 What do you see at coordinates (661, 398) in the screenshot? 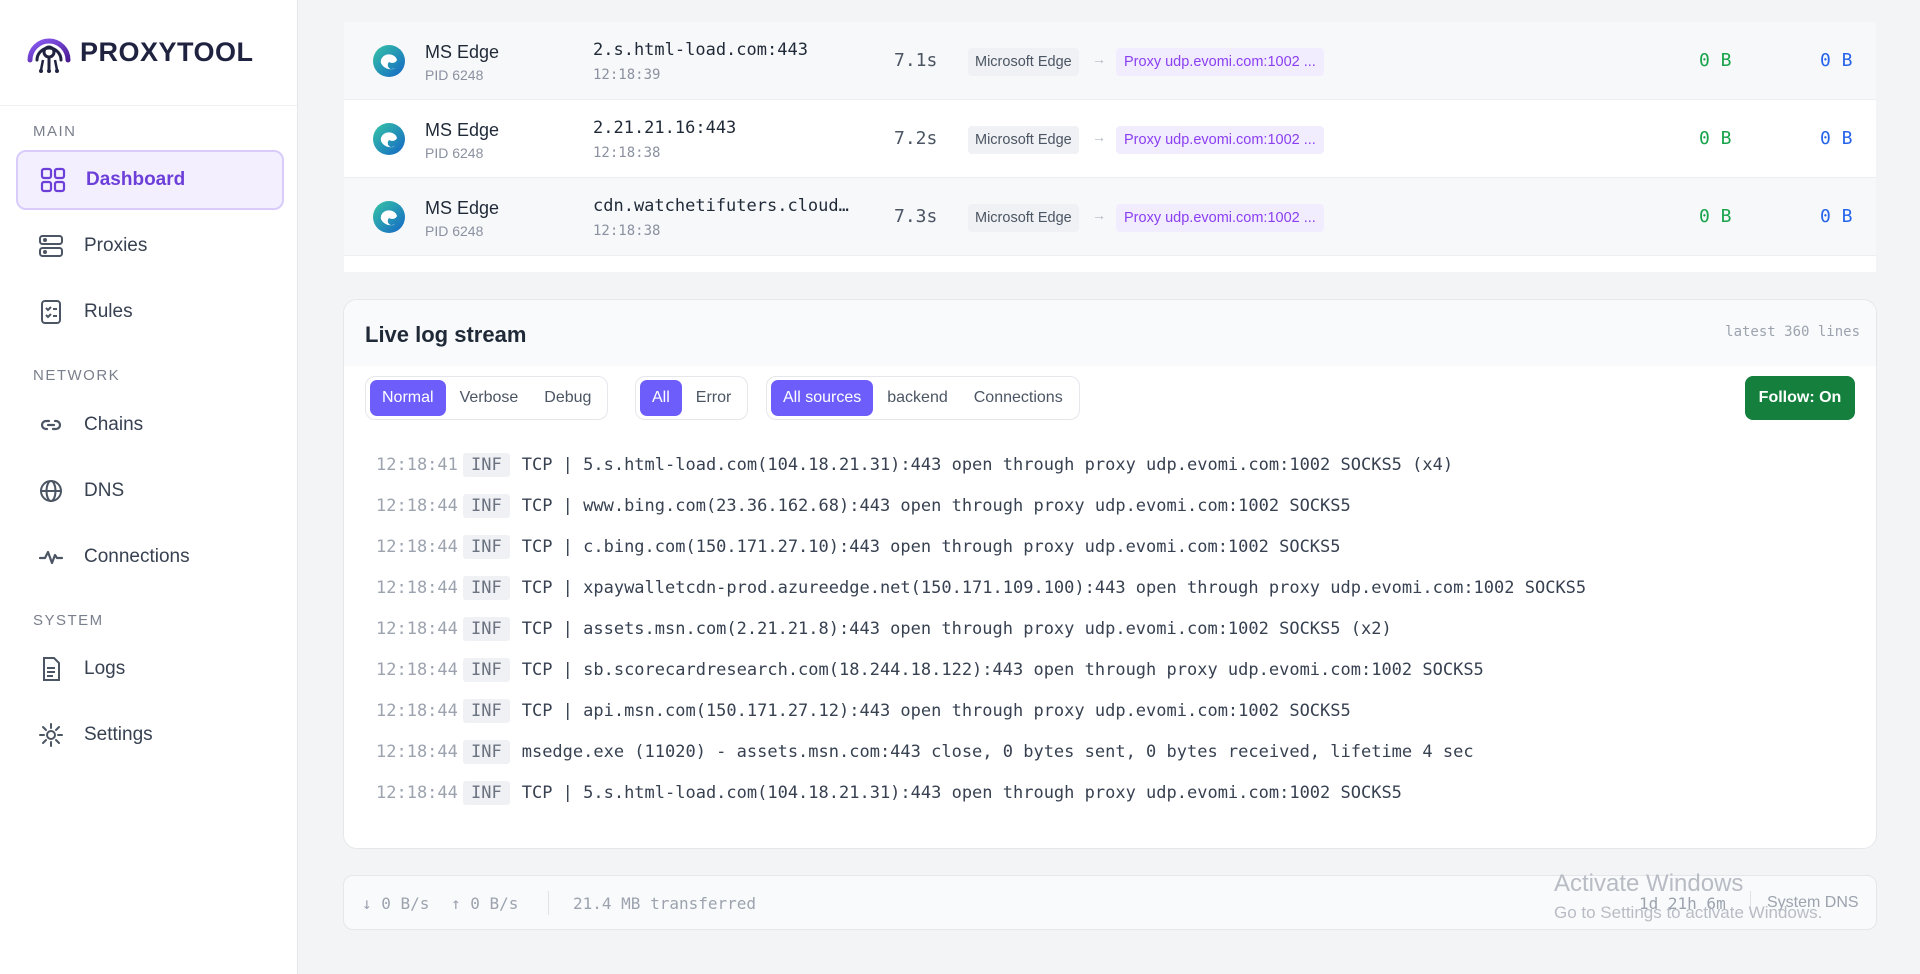
I see `filter-all-button: All` at bounding box center [661, 398].